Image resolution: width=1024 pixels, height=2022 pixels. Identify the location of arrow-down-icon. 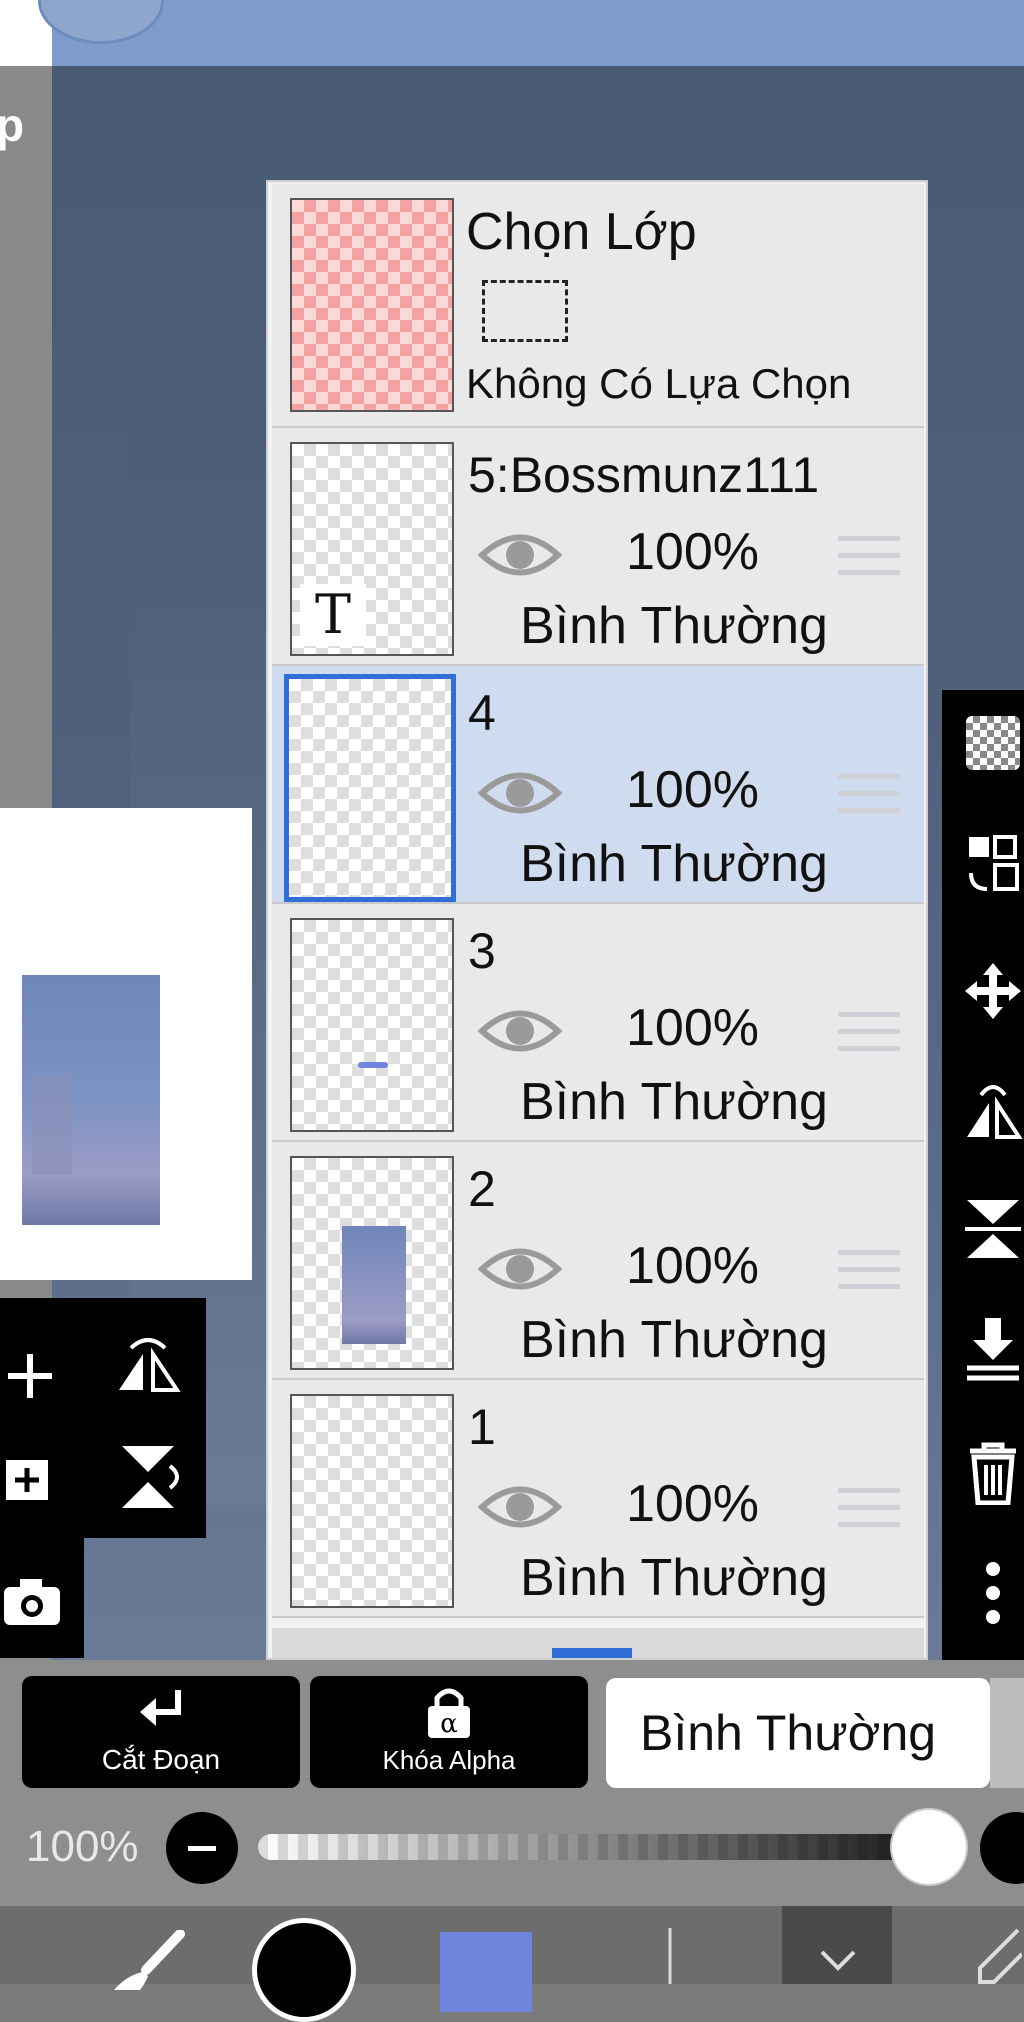
(670, 1956).